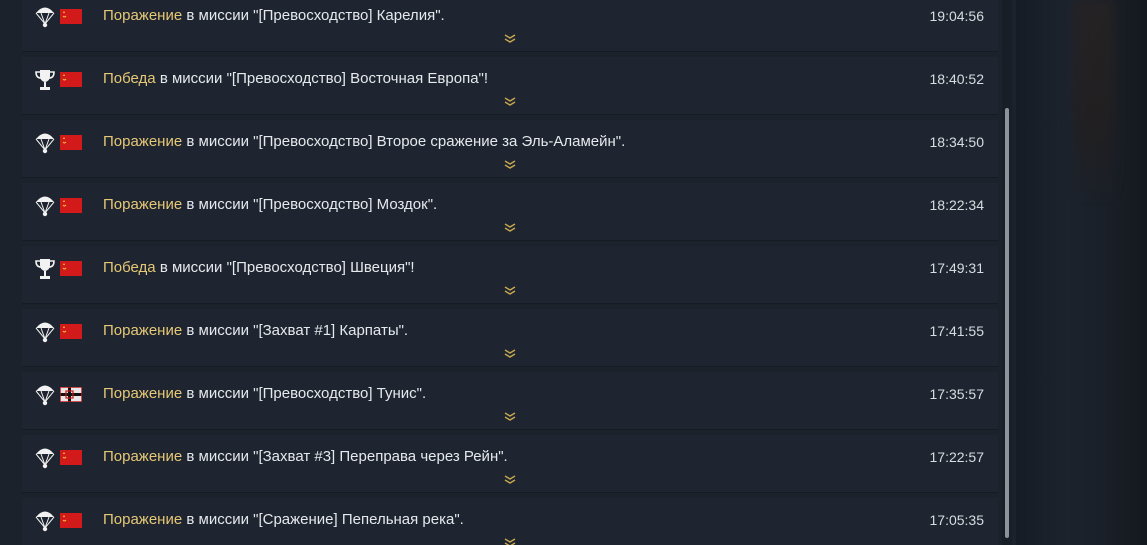 The width and height of the screenshot is (1147, 545). Describe the element at coordinates (323, 519) in the screenshot. I see `mission-description: в миссии "[Сражение] Пепельная река".` at that location.